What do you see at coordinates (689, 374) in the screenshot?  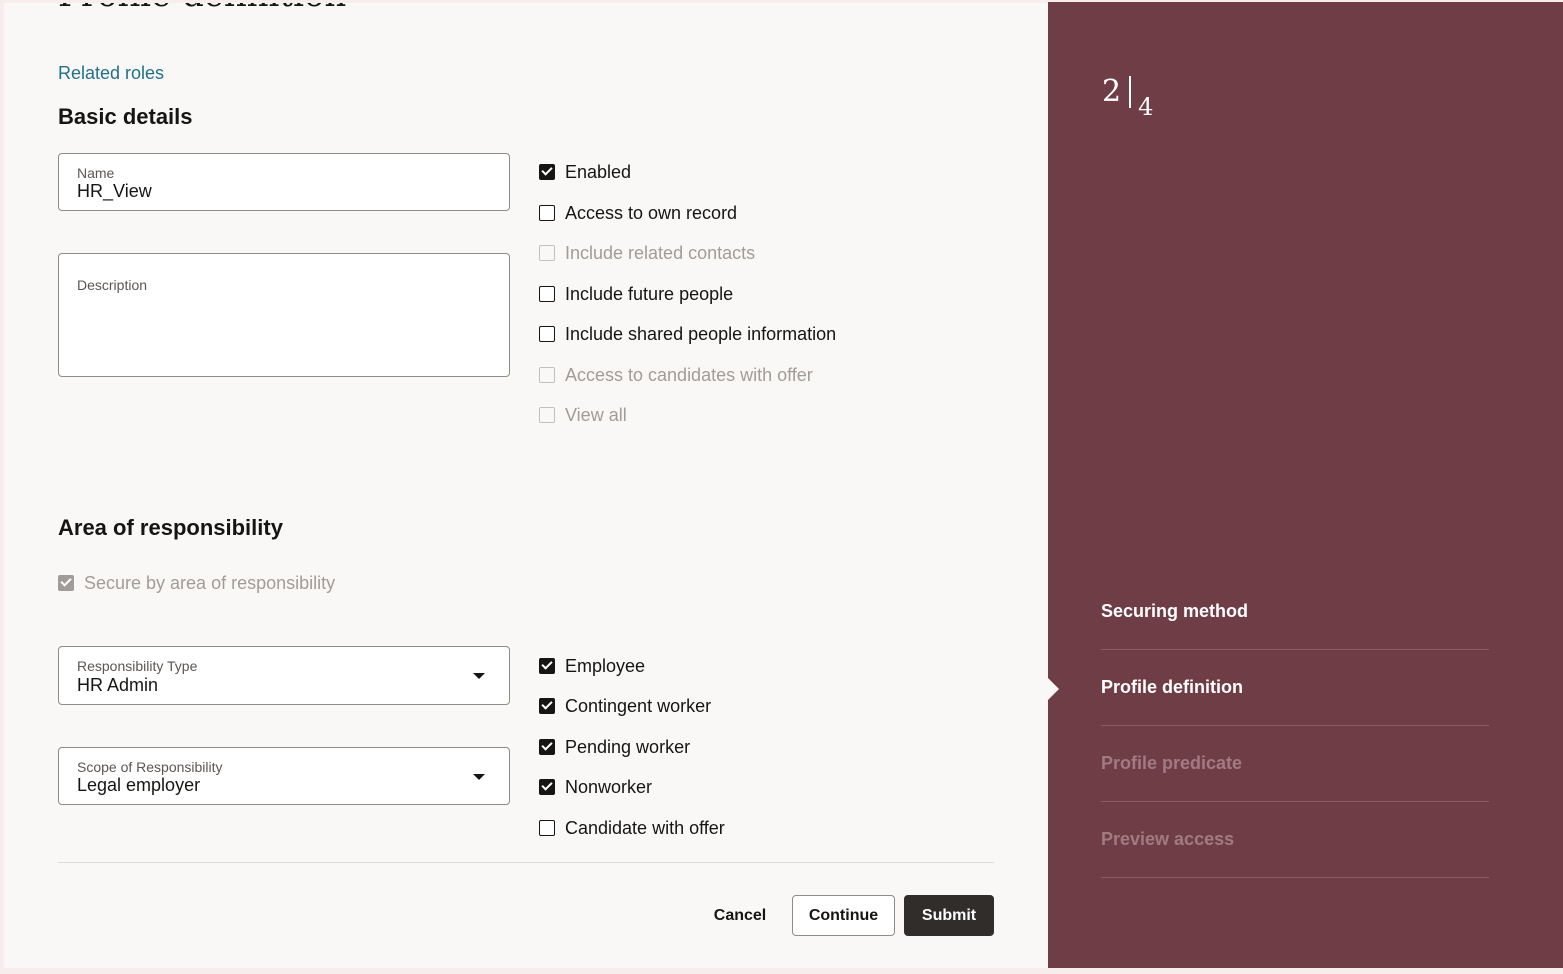 I see `checkbox-label: Access to candidates with offer` at bounding box center [689, 374].